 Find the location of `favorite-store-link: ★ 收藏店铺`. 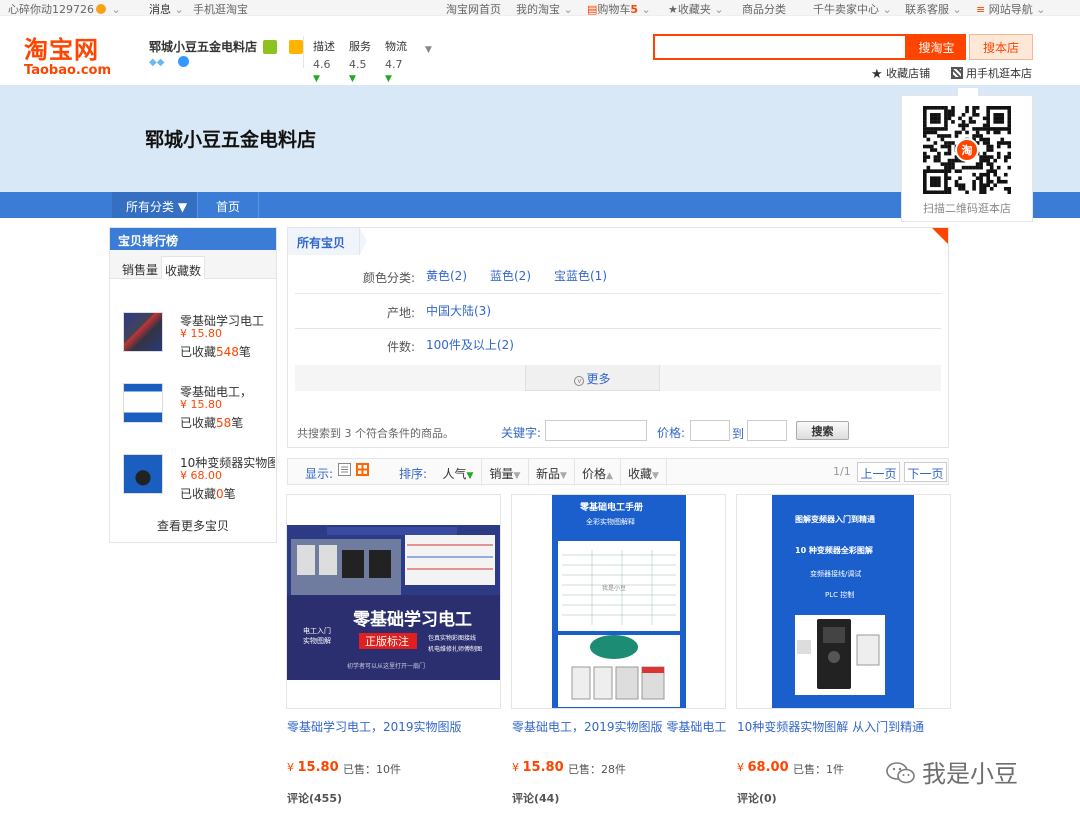

favorite-store-link: ★ 收藏店铺 is located at coordinates (900, 73).